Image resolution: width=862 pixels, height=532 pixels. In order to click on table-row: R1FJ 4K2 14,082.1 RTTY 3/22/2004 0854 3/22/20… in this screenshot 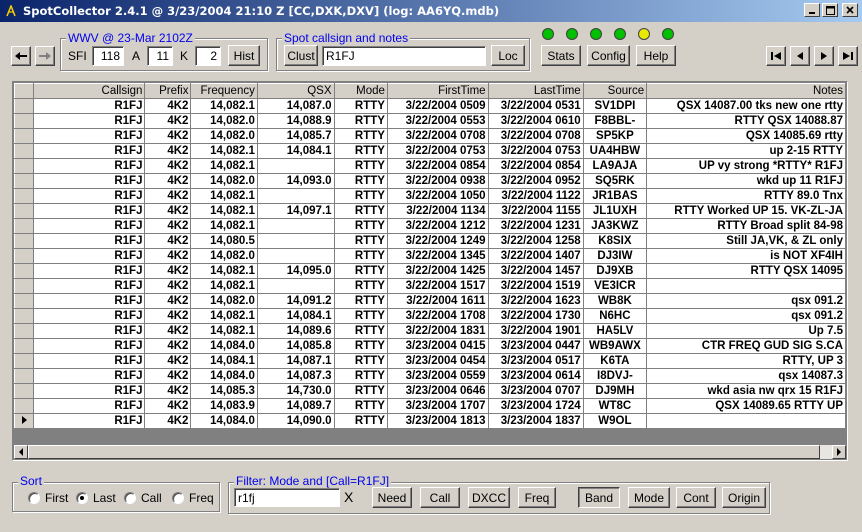, I will do `click(430, 166)`.